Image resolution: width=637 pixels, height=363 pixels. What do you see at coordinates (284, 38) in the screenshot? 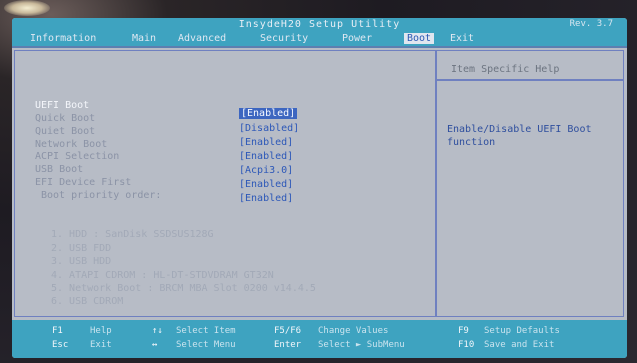
I see `tab-security: Security` at bounding box center [284, 38].